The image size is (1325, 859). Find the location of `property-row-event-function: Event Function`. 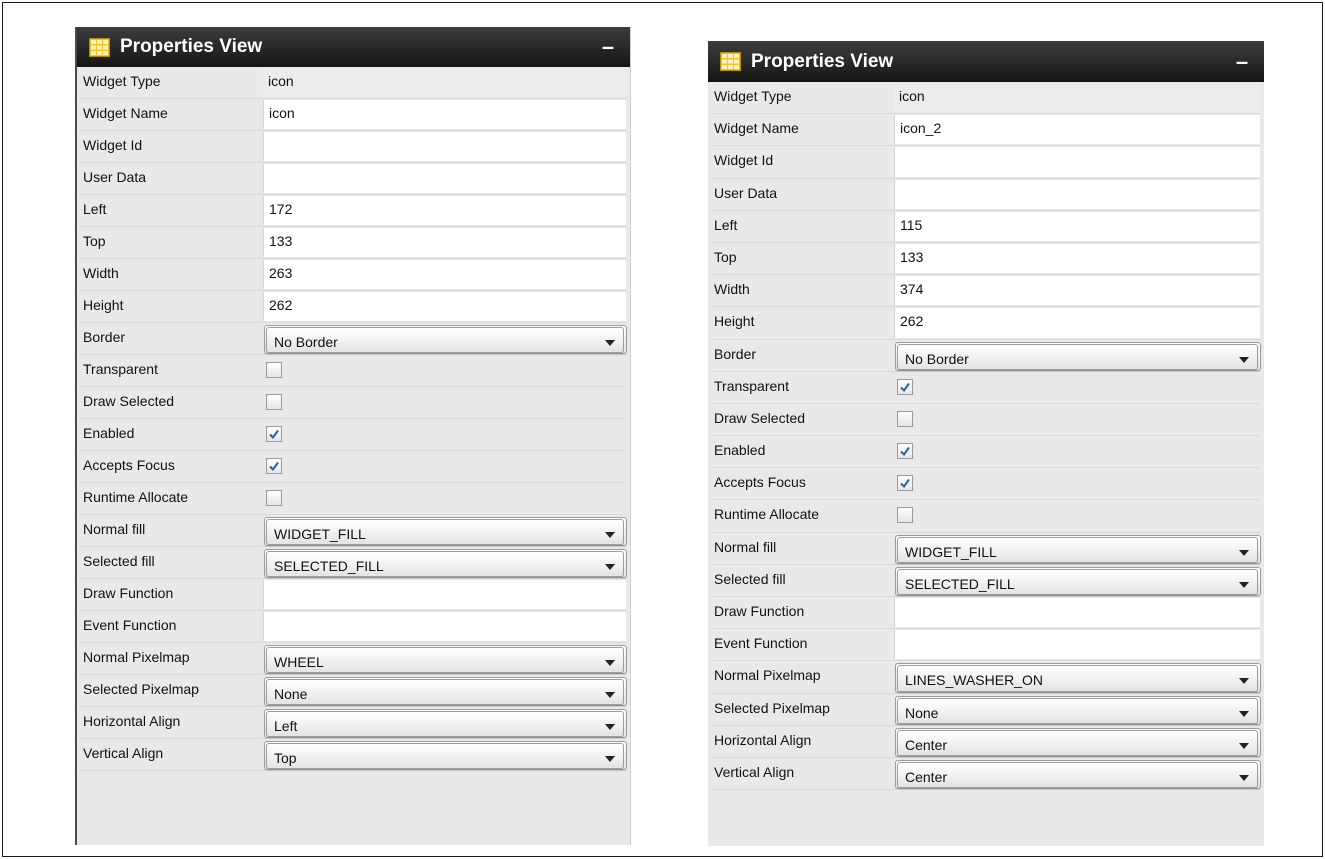

property-row-event-function: Event Function is located at coordinates (985, 645).